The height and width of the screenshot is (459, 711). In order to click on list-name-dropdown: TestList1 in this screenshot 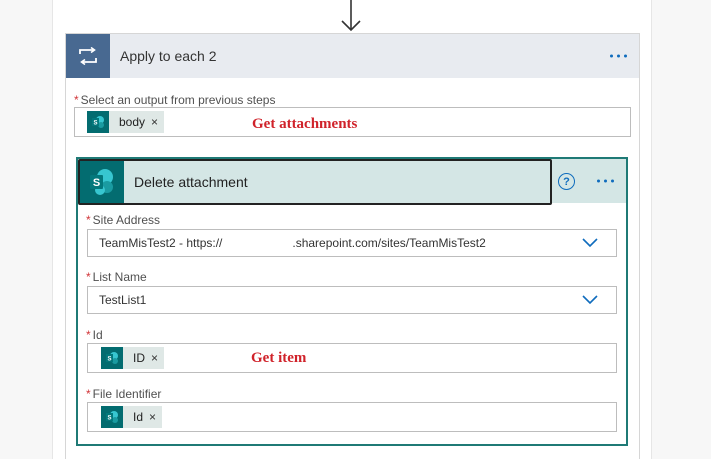, I will do `click(352, 300)`.